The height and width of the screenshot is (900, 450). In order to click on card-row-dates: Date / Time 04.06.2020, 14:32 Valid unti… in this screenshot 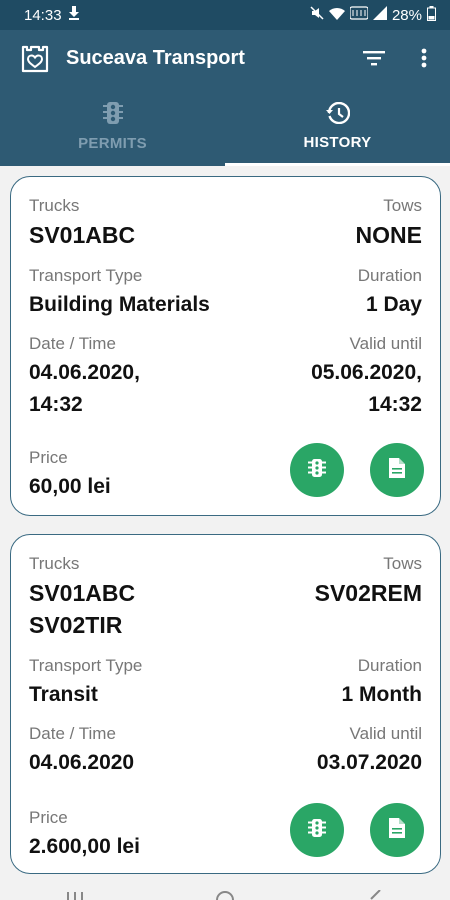, I will do `click(225, 377)`.